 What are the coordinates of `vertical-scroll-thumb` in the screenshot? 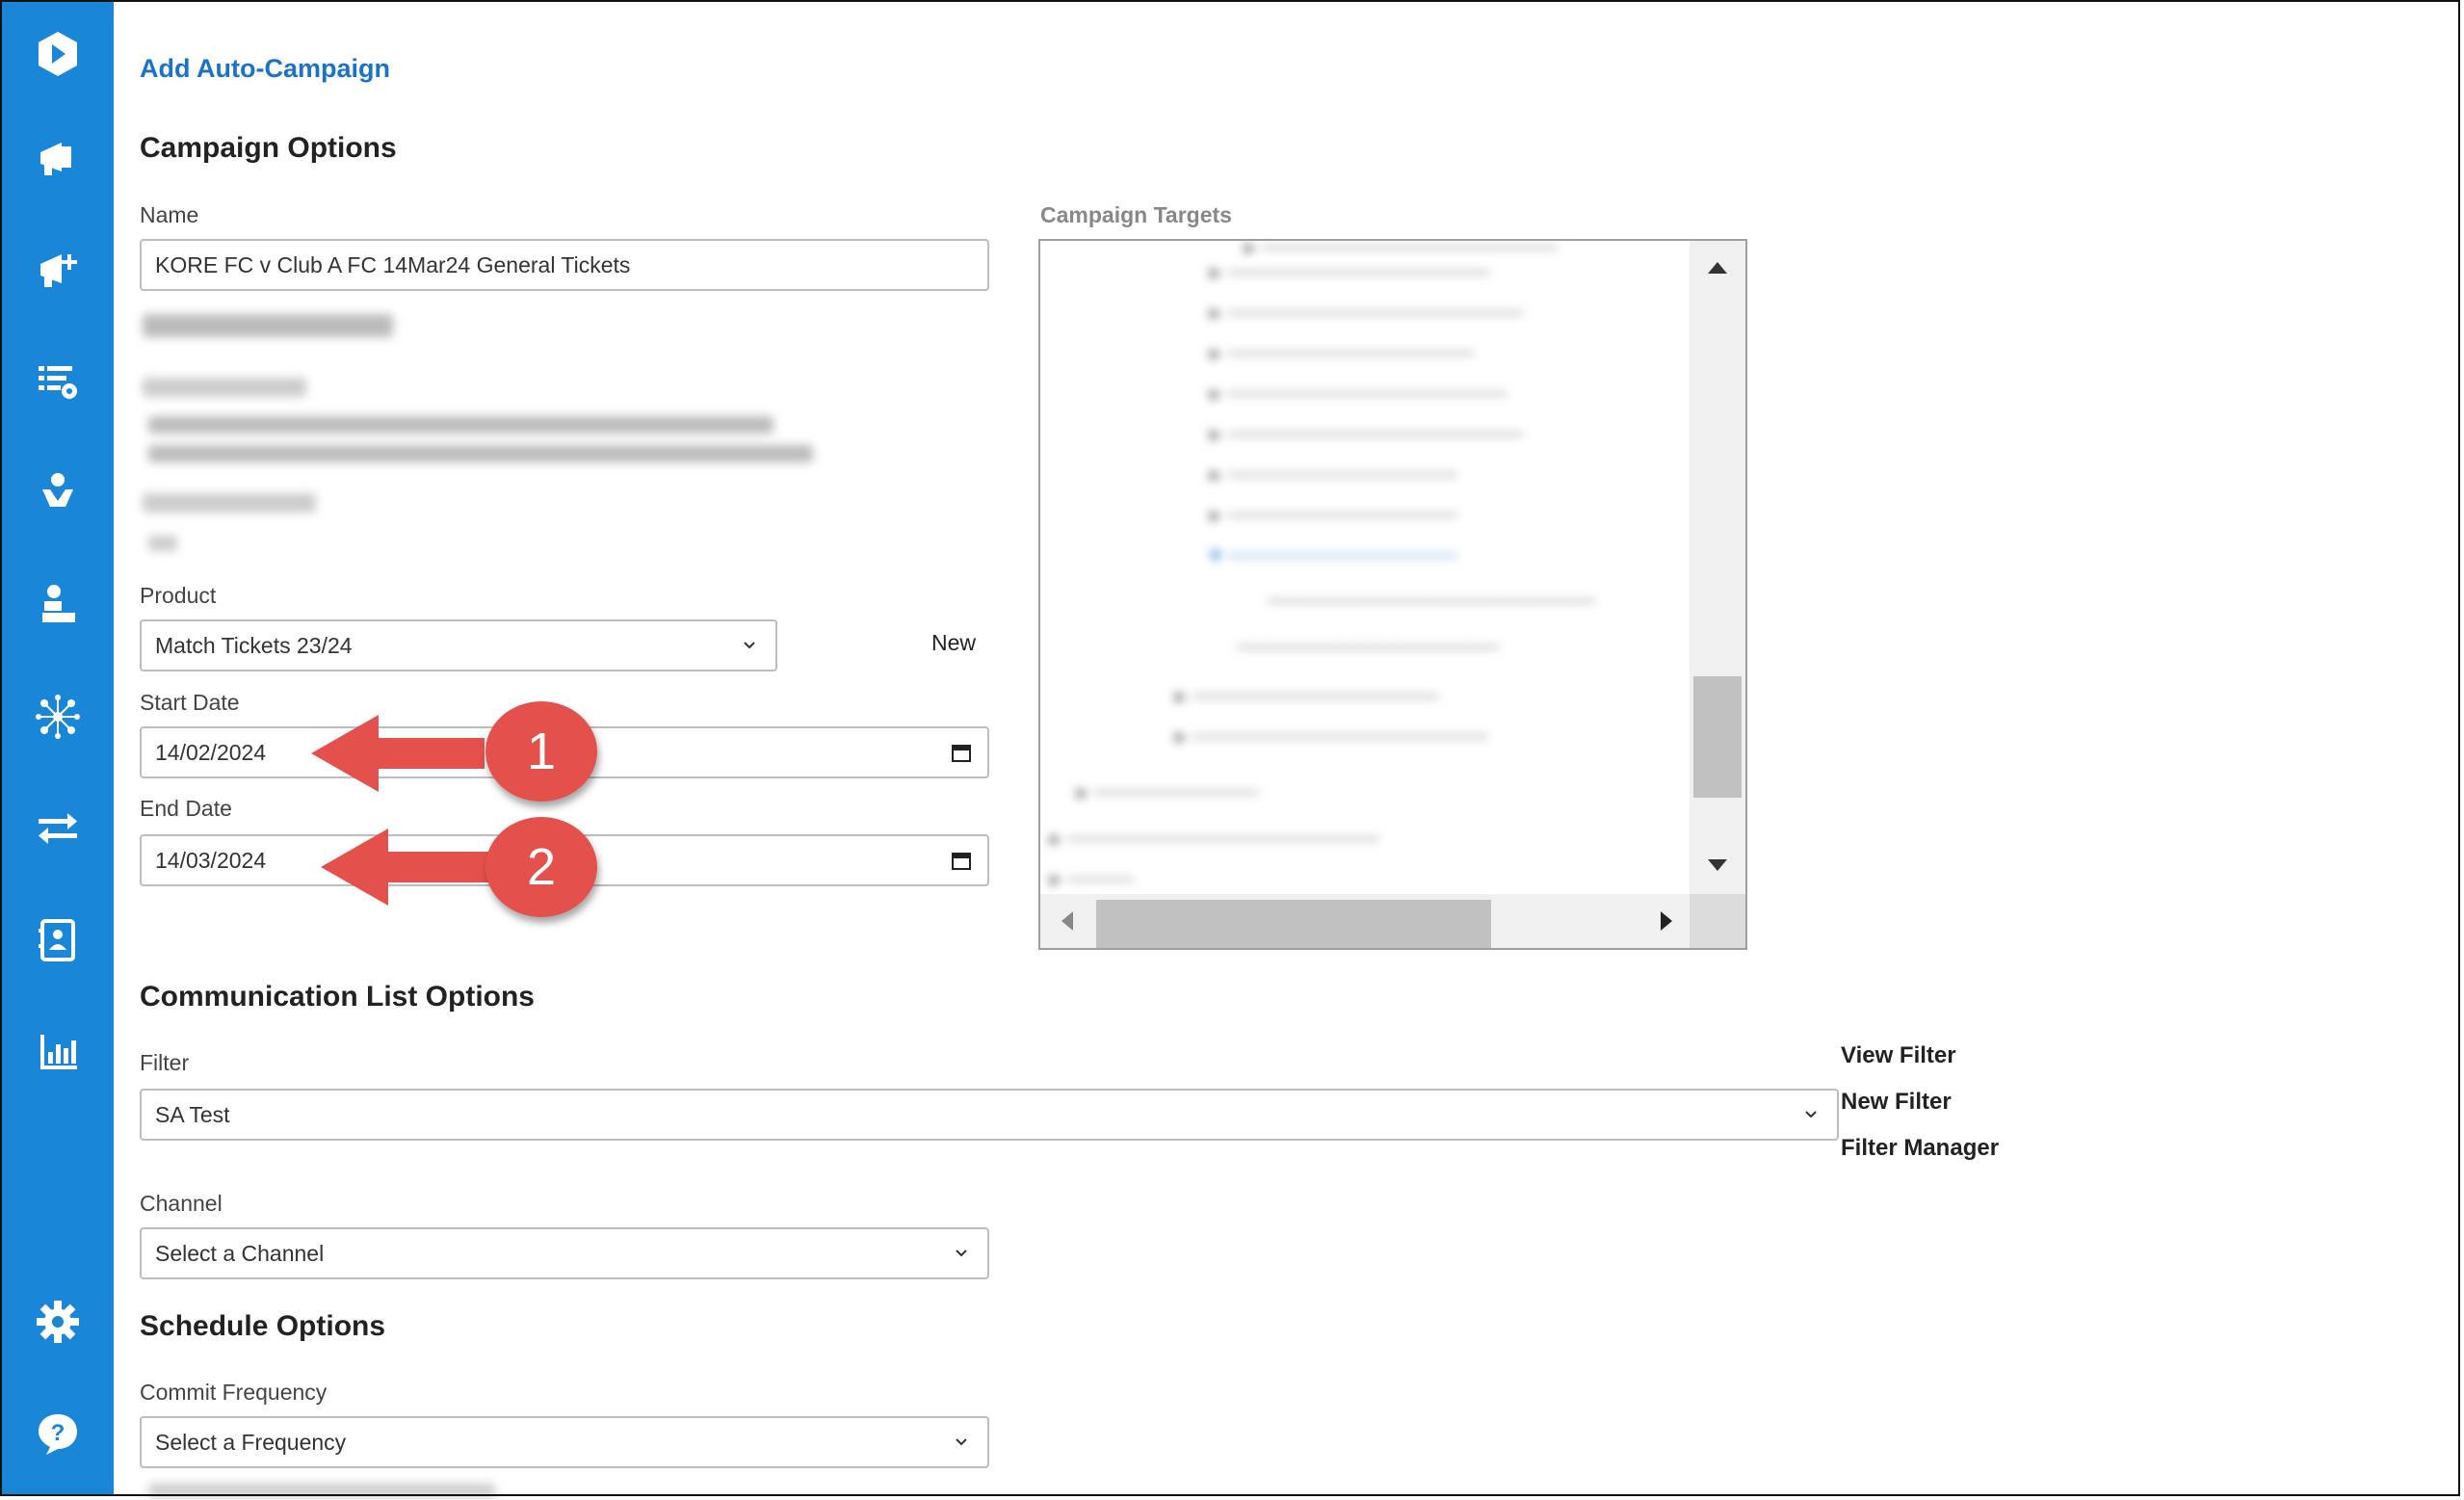 It's located at (1717, 737).